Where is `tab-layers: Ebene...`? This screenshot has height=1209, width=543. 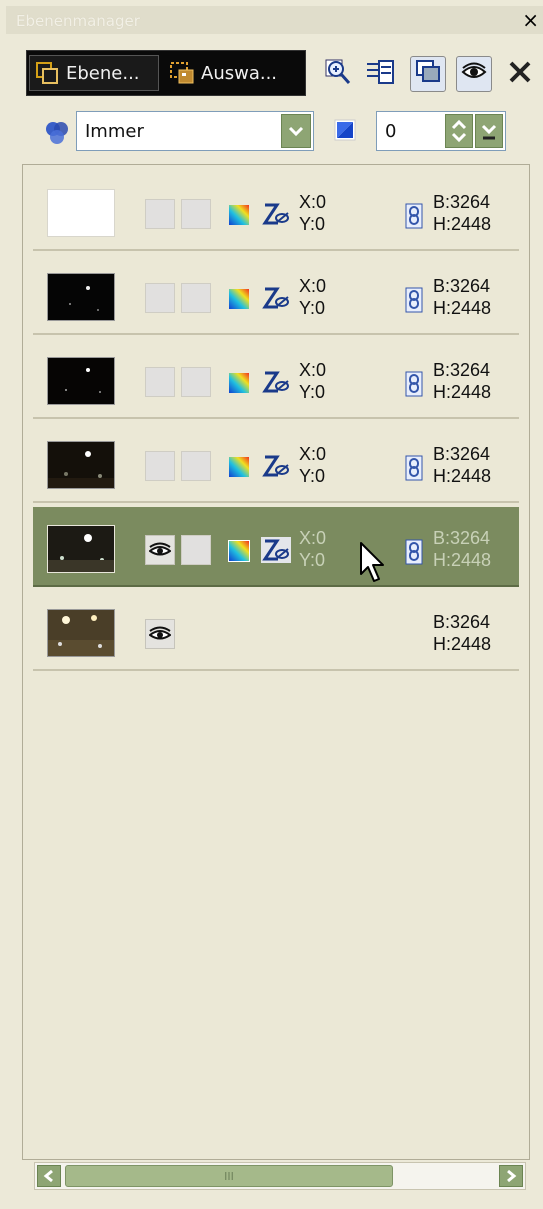
tab-layers: Ebene... is located at coordinates (94, 73).